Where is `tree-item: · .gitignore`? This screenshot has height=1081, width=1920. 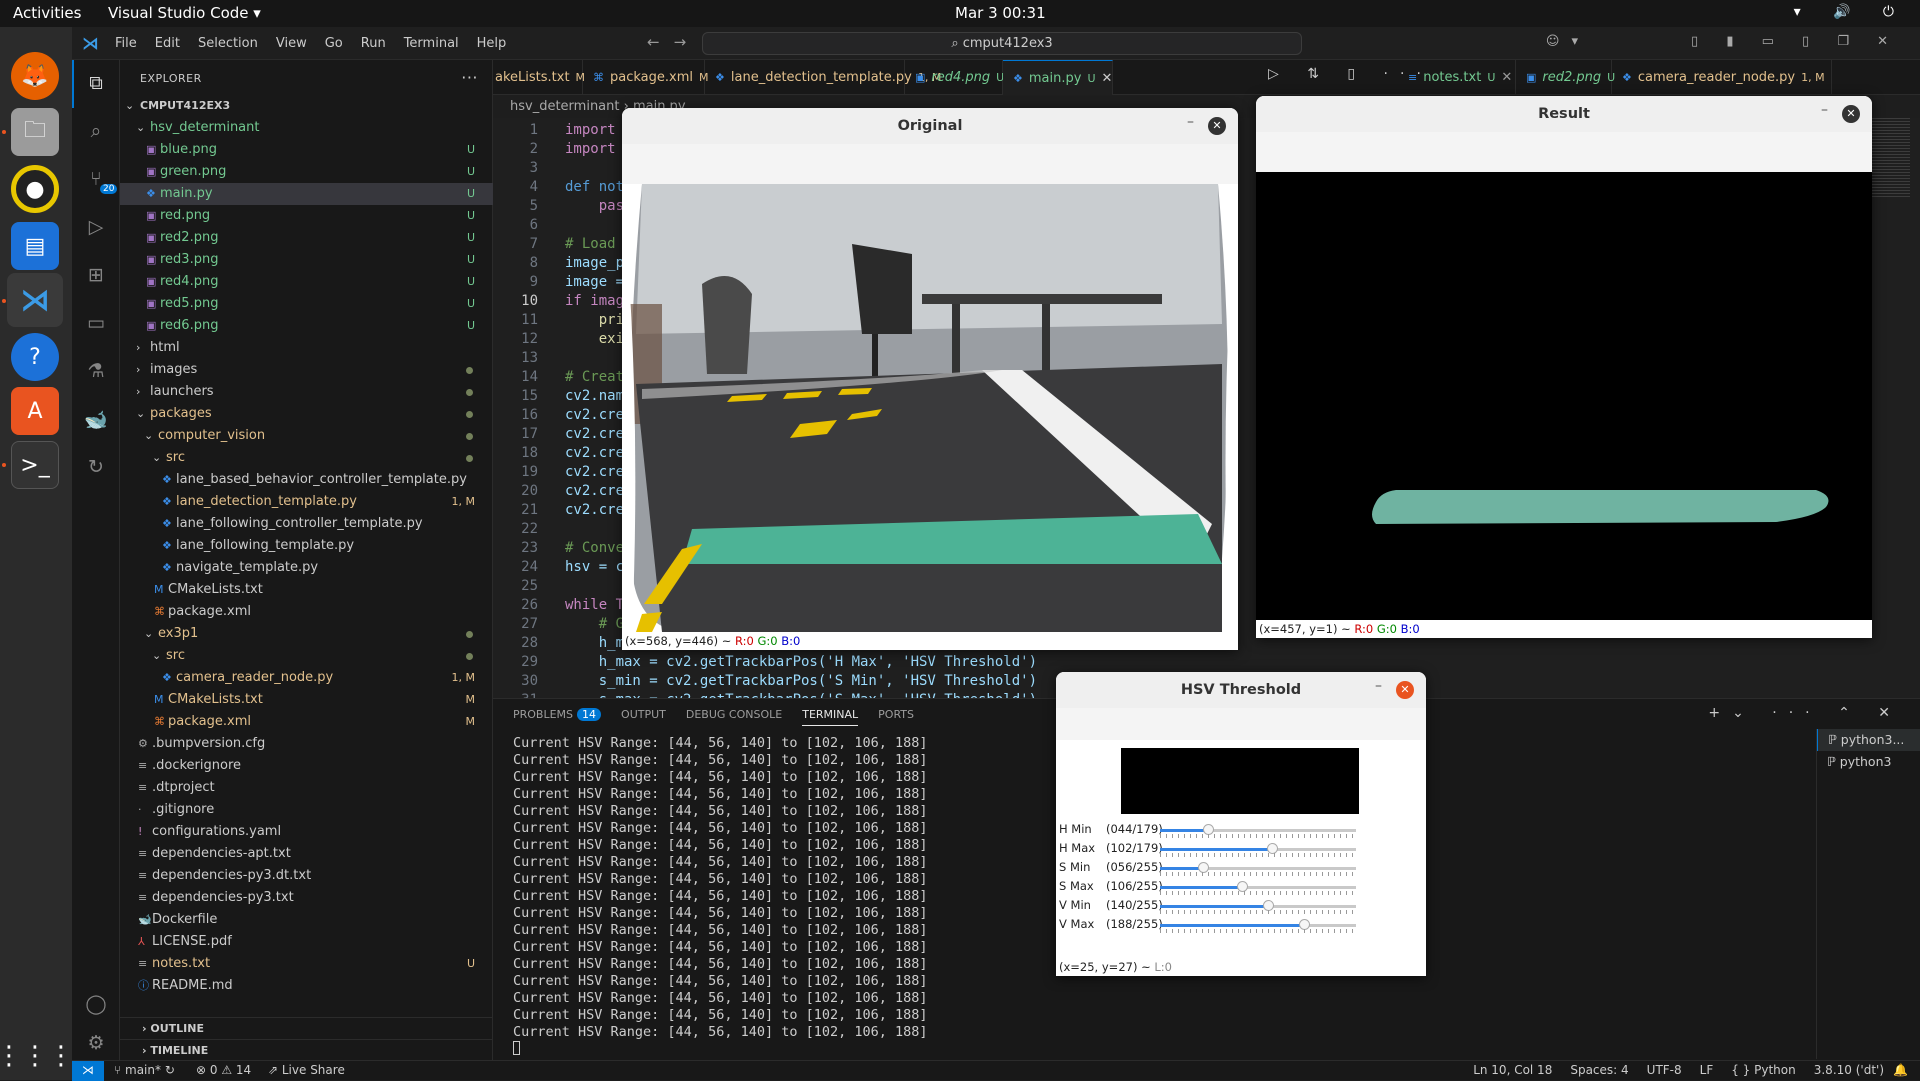 tree-item: · .gitignore is located at coordinates (306, 810).